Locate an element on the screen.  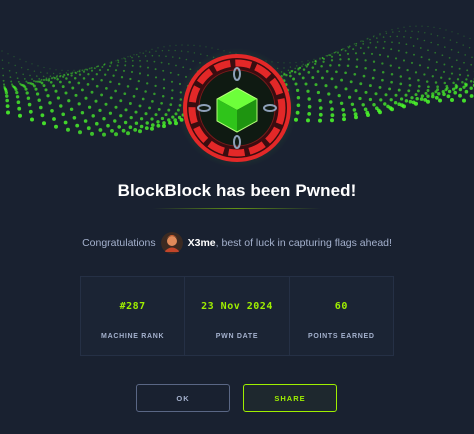
stat-label: PWN DATE is located at coordinates (237, 336).